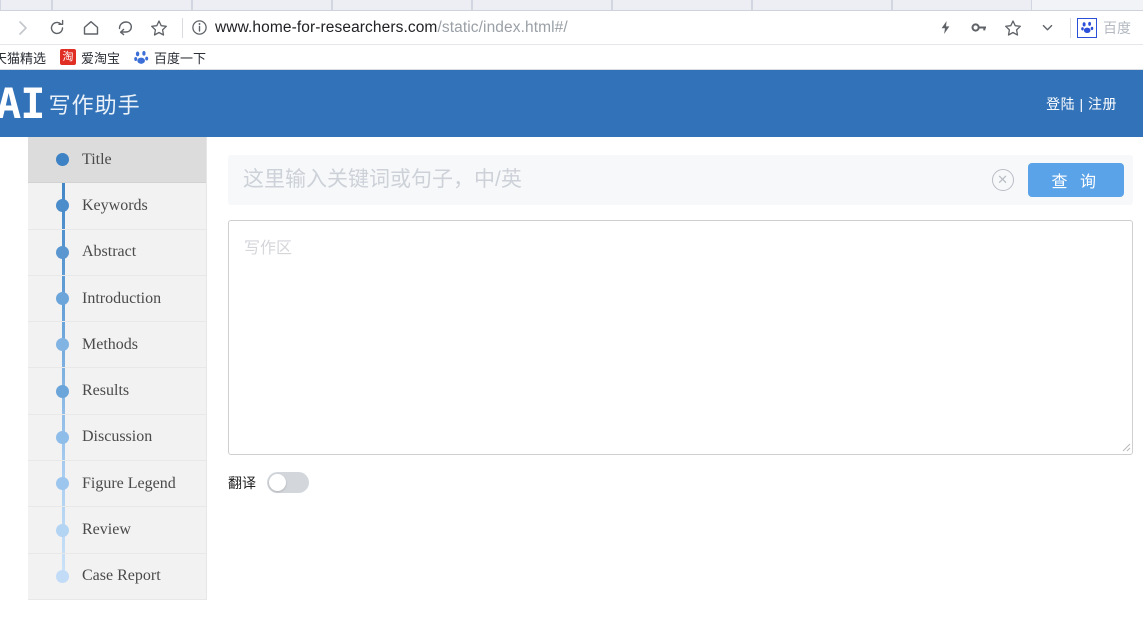  I want to click on sidebar-item-label: Discussion, so click(117, 437).